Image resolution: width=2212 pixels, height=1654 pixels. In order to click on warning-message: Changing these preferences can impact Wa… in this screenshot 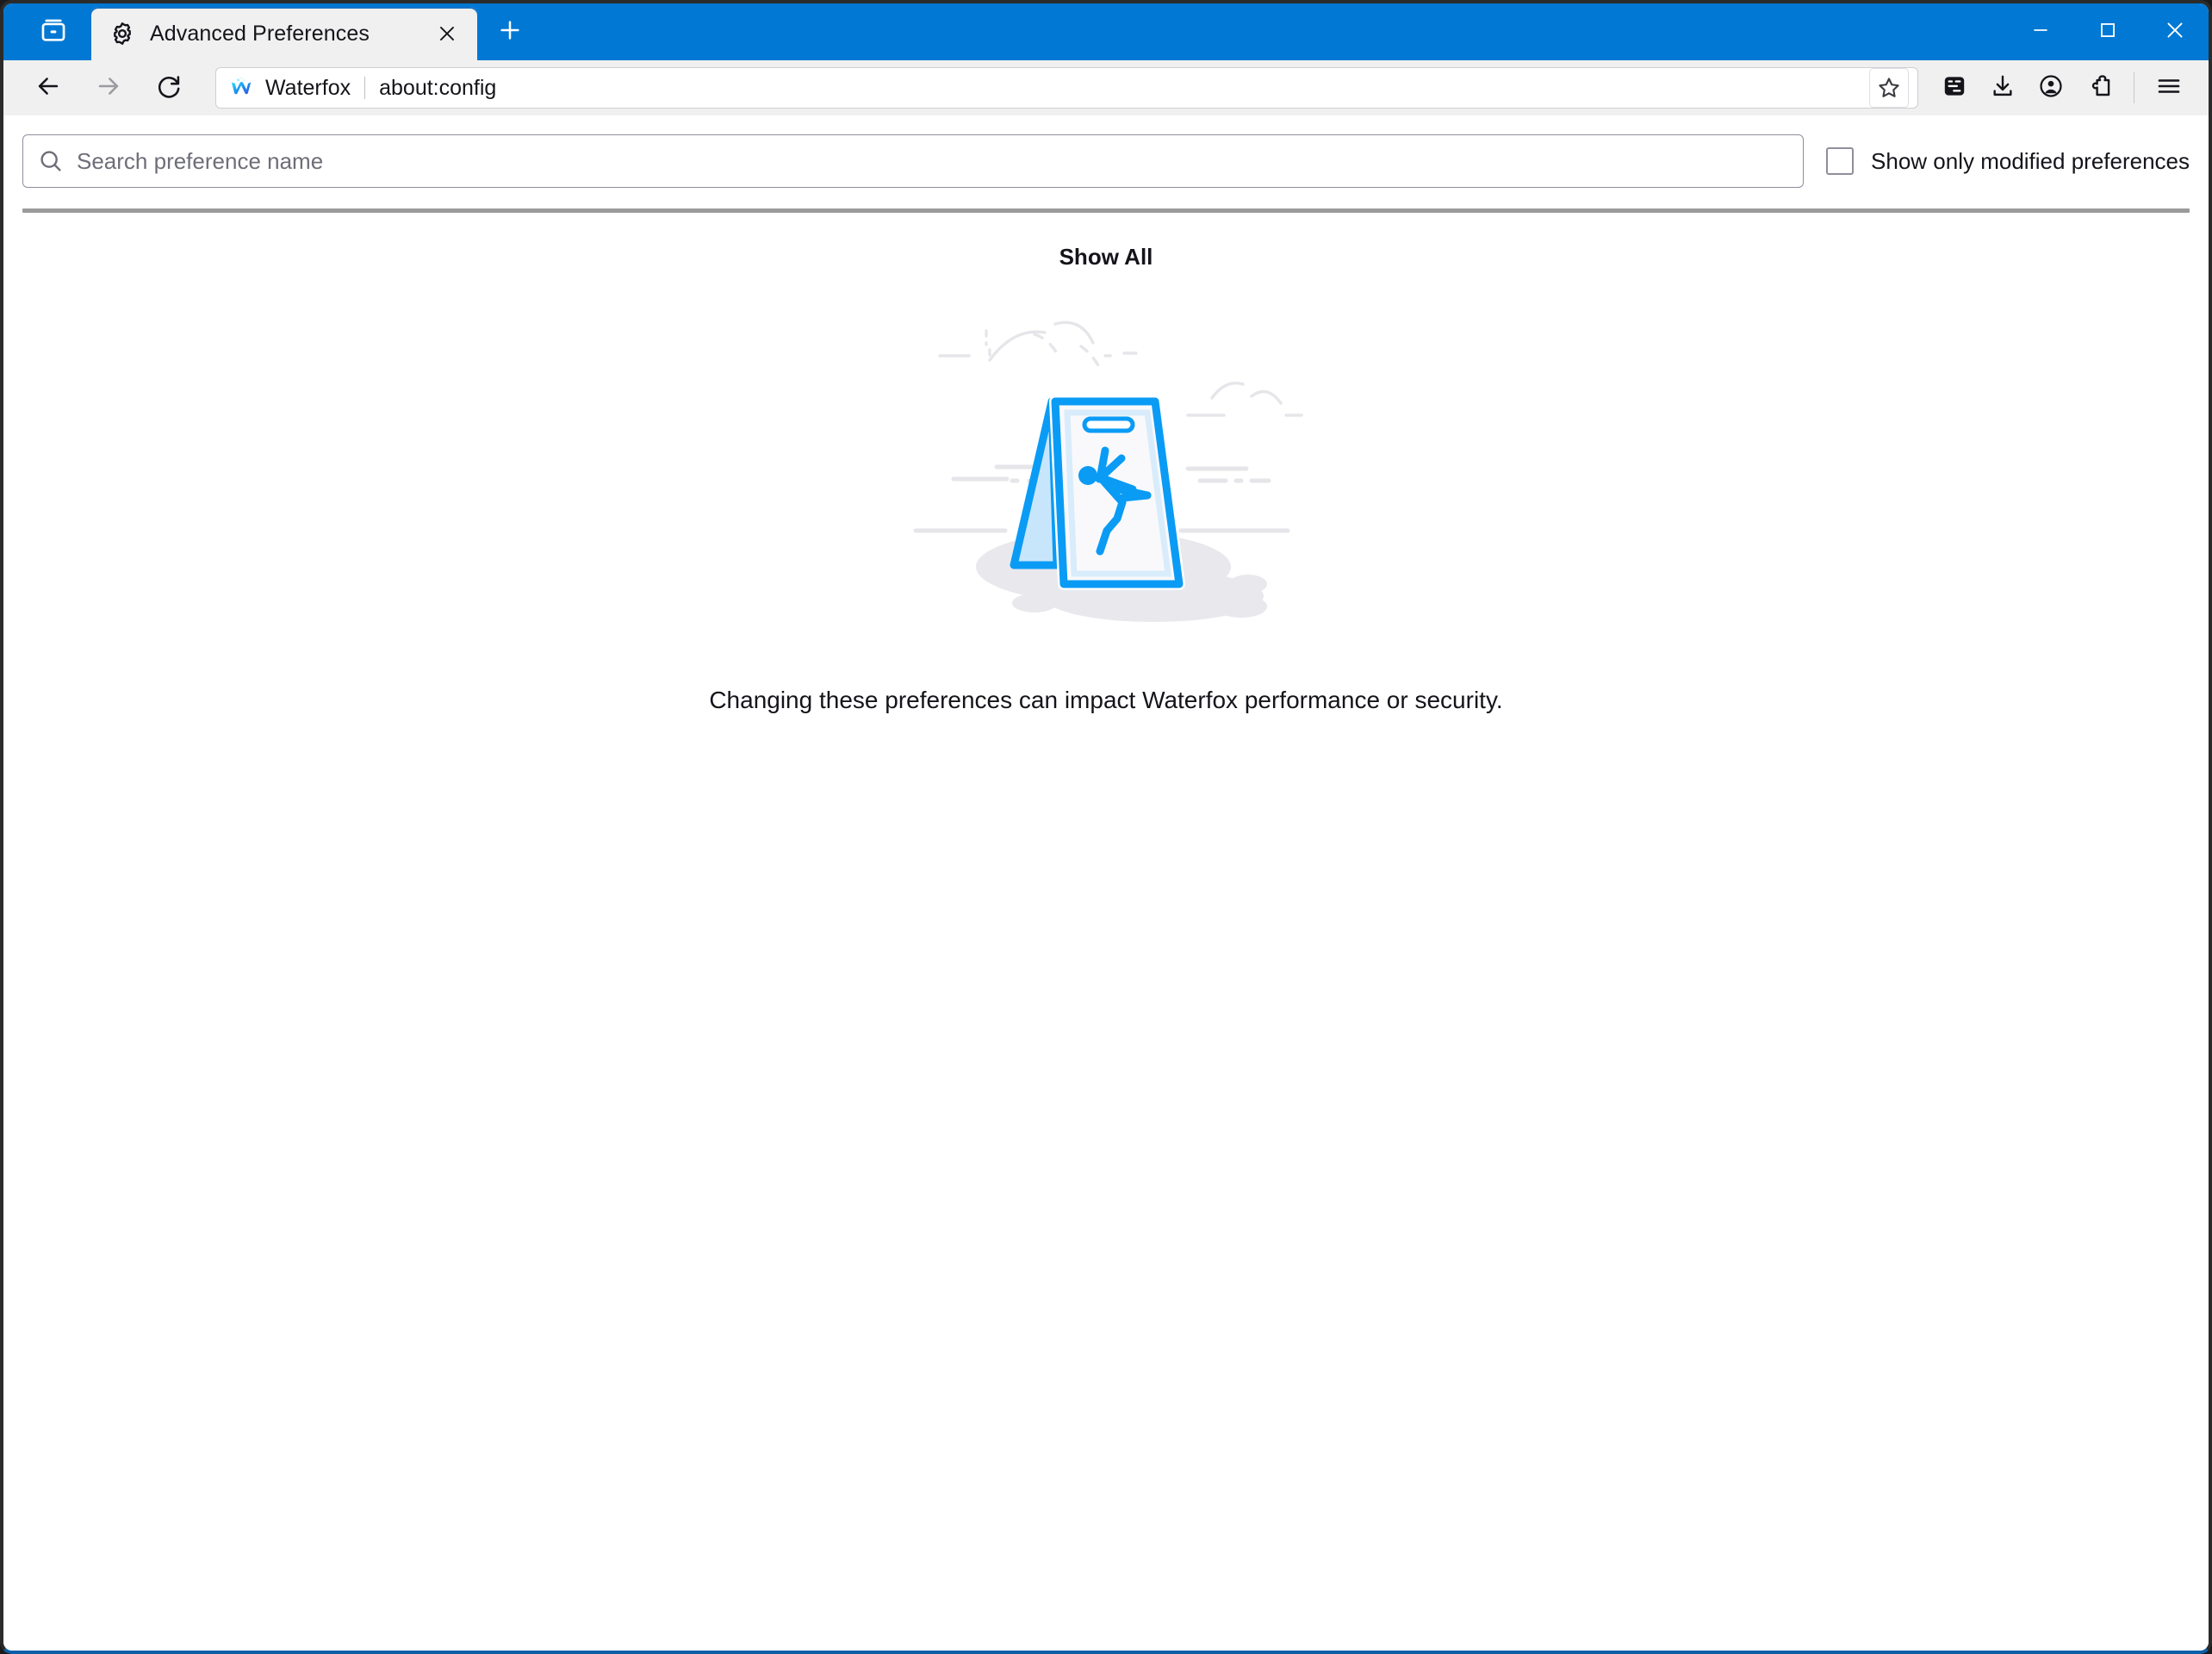, I will do `click(1106, 700)`.